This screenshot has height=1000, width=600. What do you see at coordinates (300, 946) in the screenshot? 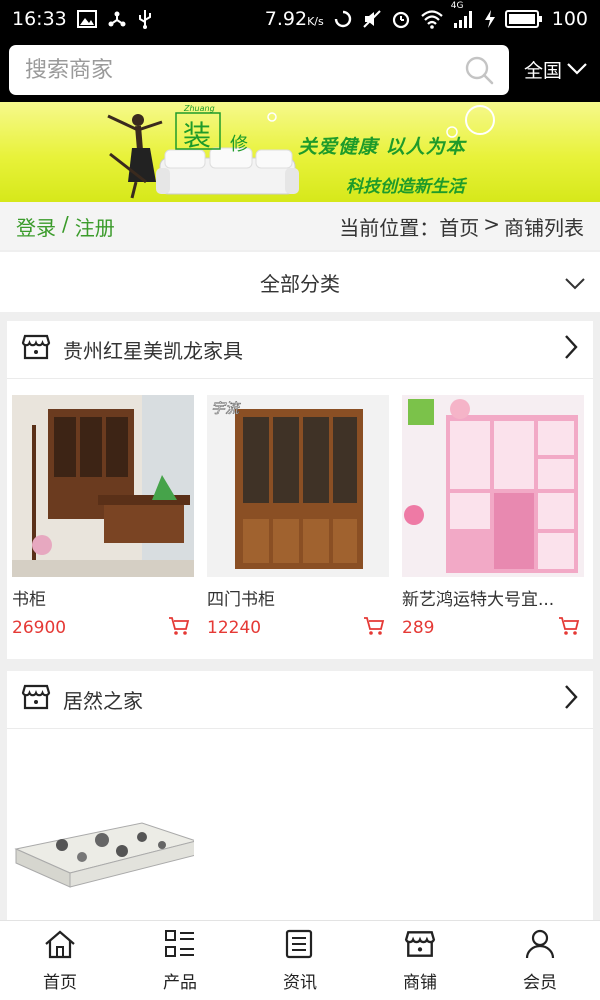
I see `news-icon` at bounding box center [300, 946].